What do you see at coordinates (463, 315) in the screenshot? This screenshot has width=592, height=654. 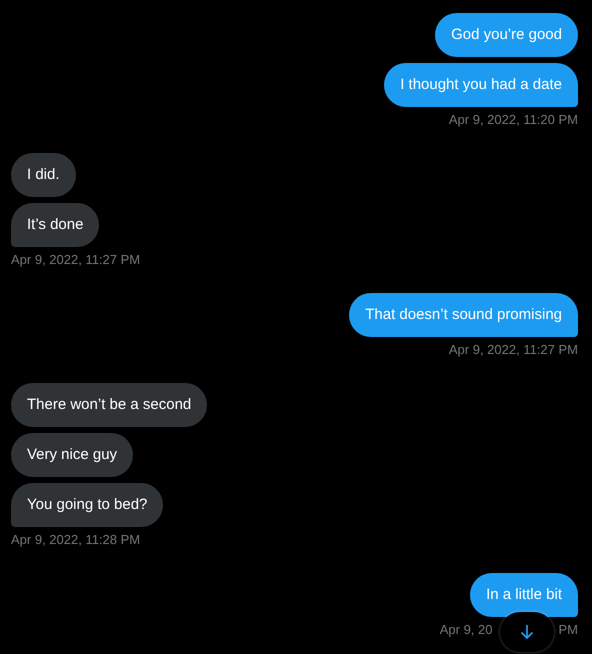 I see `message-bubble: That doesn’t sound promising` at bounding box center [463, 315].